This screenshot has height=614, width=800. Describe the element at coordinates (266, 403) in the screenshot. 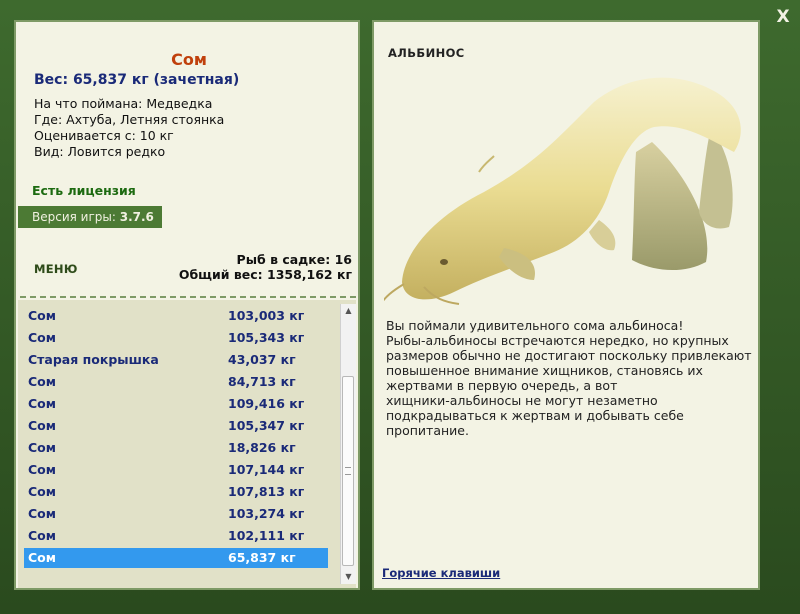

I see `catch-weight: 109,416 кг` at that location.